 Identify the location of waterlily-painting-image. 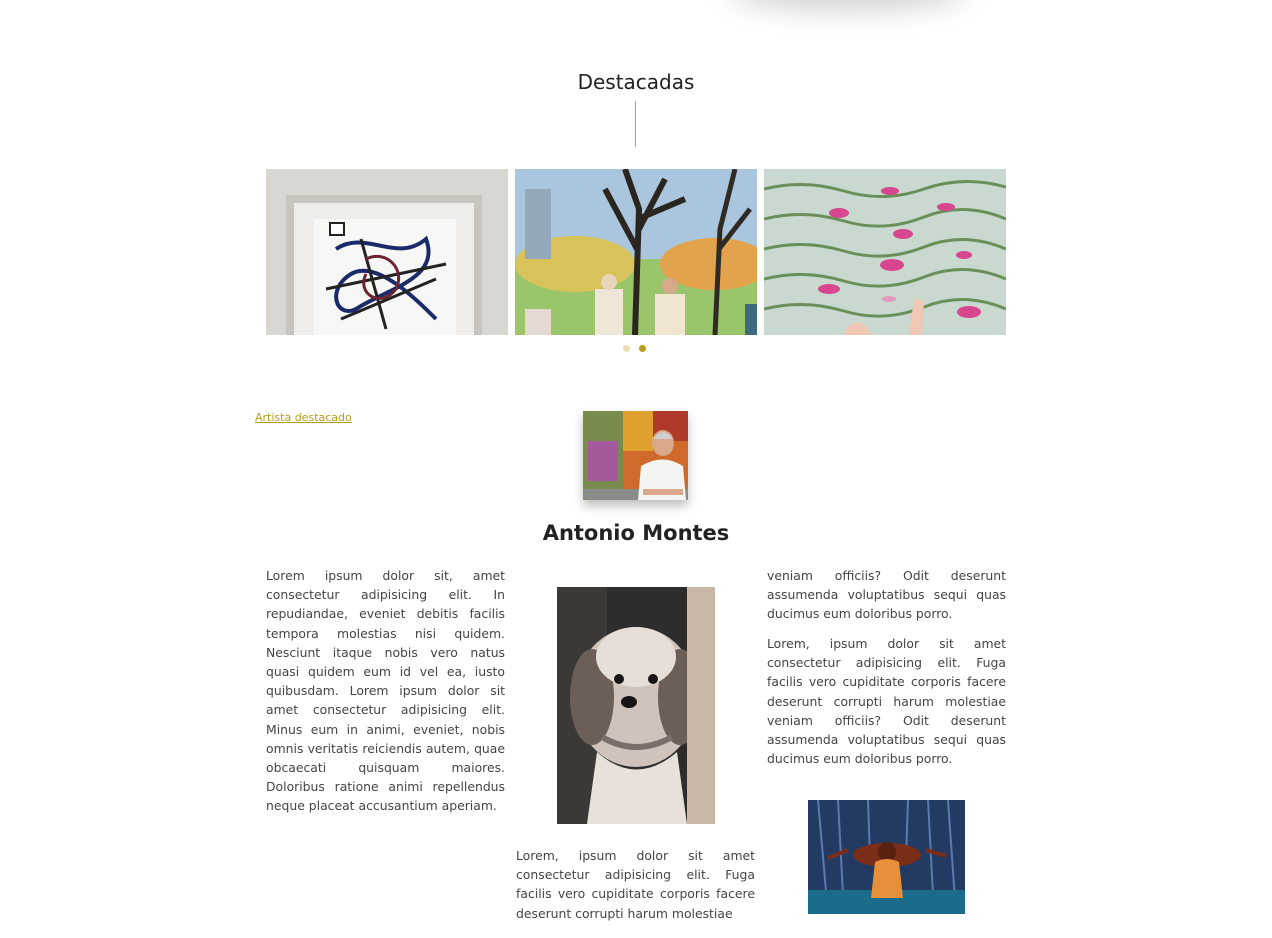
(885, 252).